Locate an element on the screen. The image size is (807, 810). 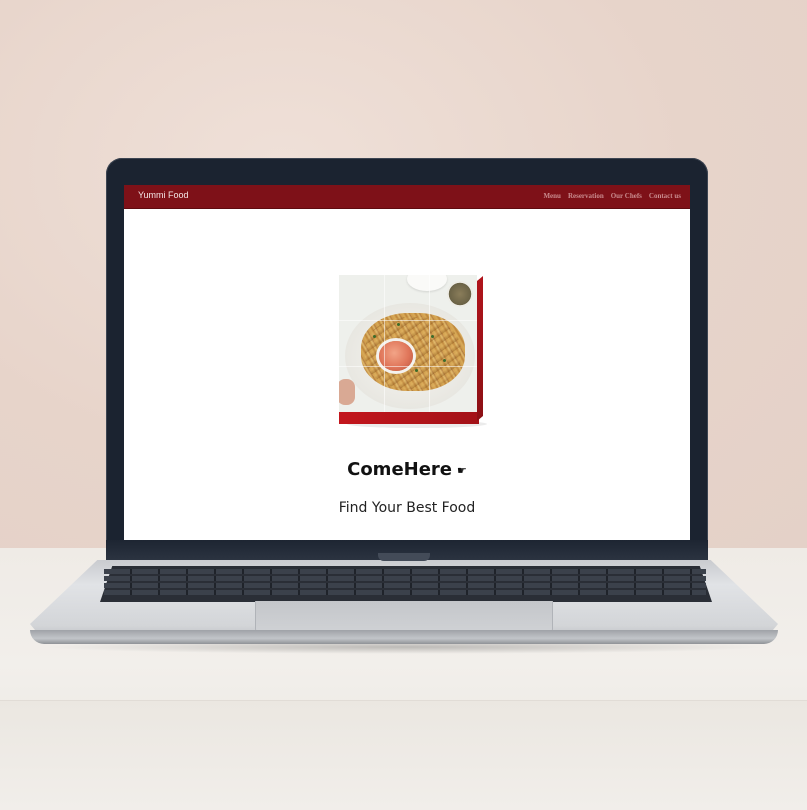
hero-title: ComeHere is located at coordinates (400, 469).